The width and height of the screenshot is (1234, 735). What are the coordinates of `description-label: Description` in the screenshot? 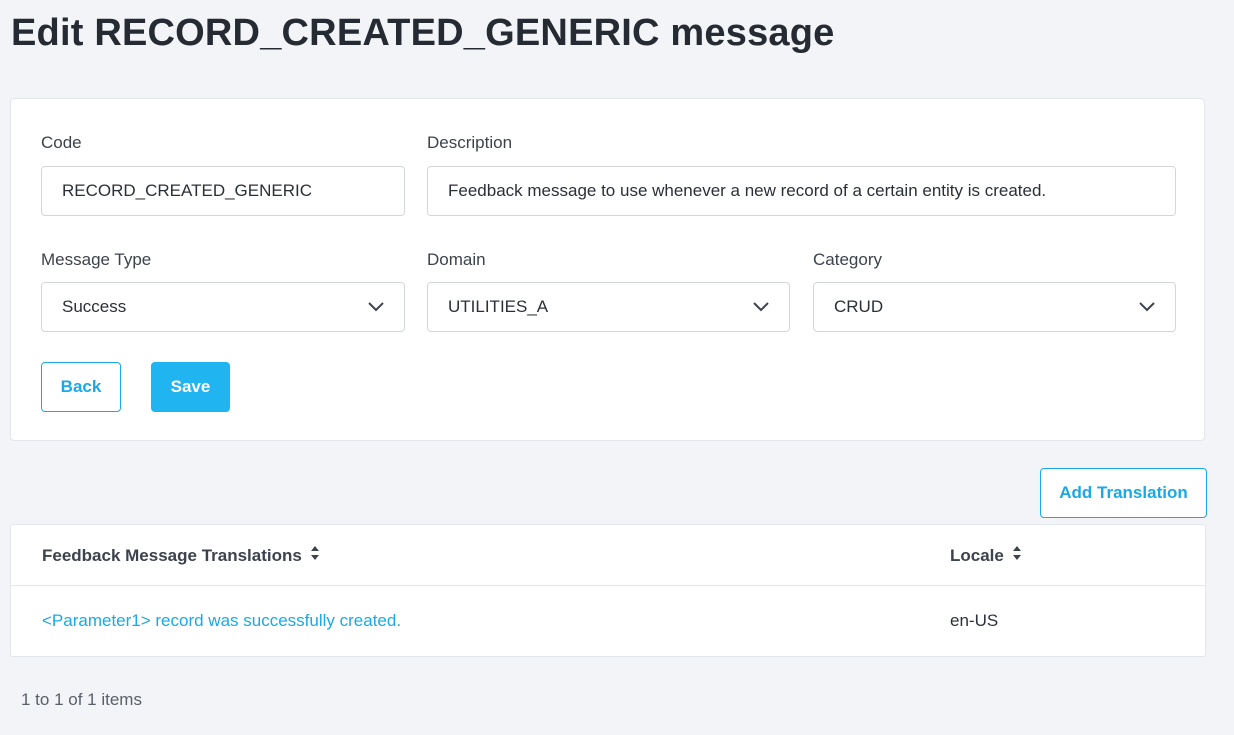 It's located at (470, 142).